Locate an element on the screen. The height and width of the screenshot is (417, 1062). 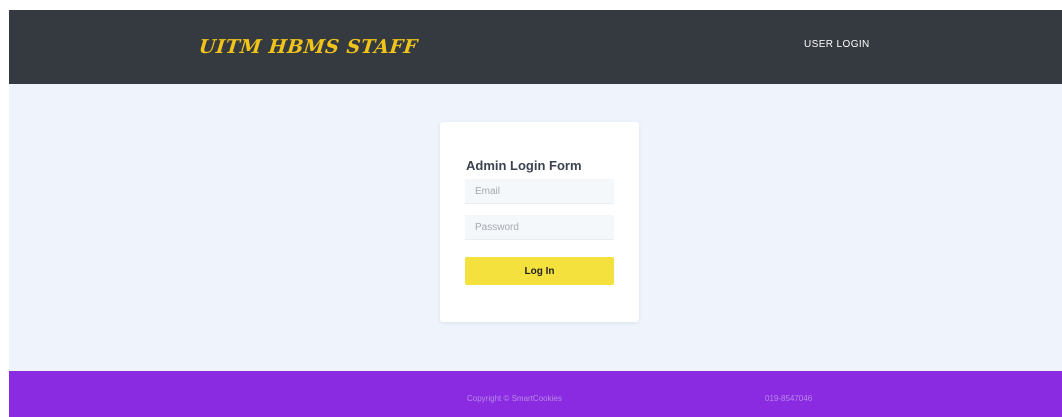
user-login-link: USER LOGIN is located at coordinates (837, 44).